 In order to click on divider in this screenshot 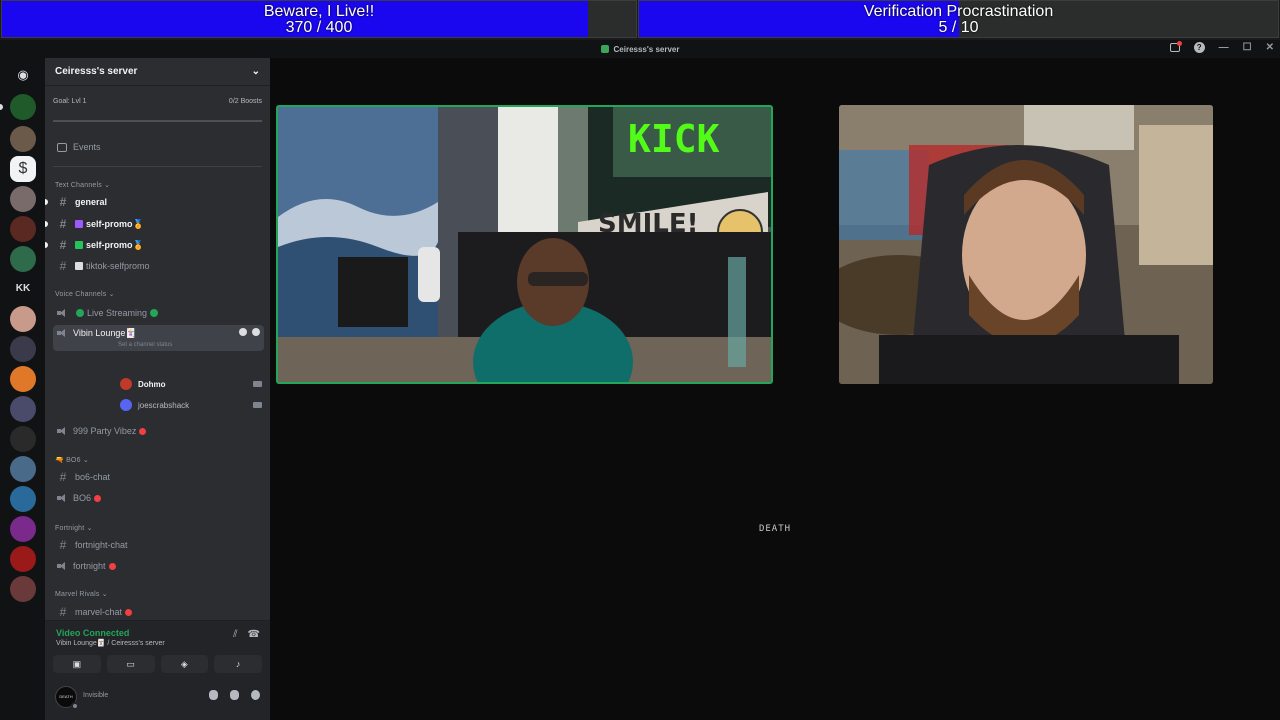, I will do `click(157, 166)`.